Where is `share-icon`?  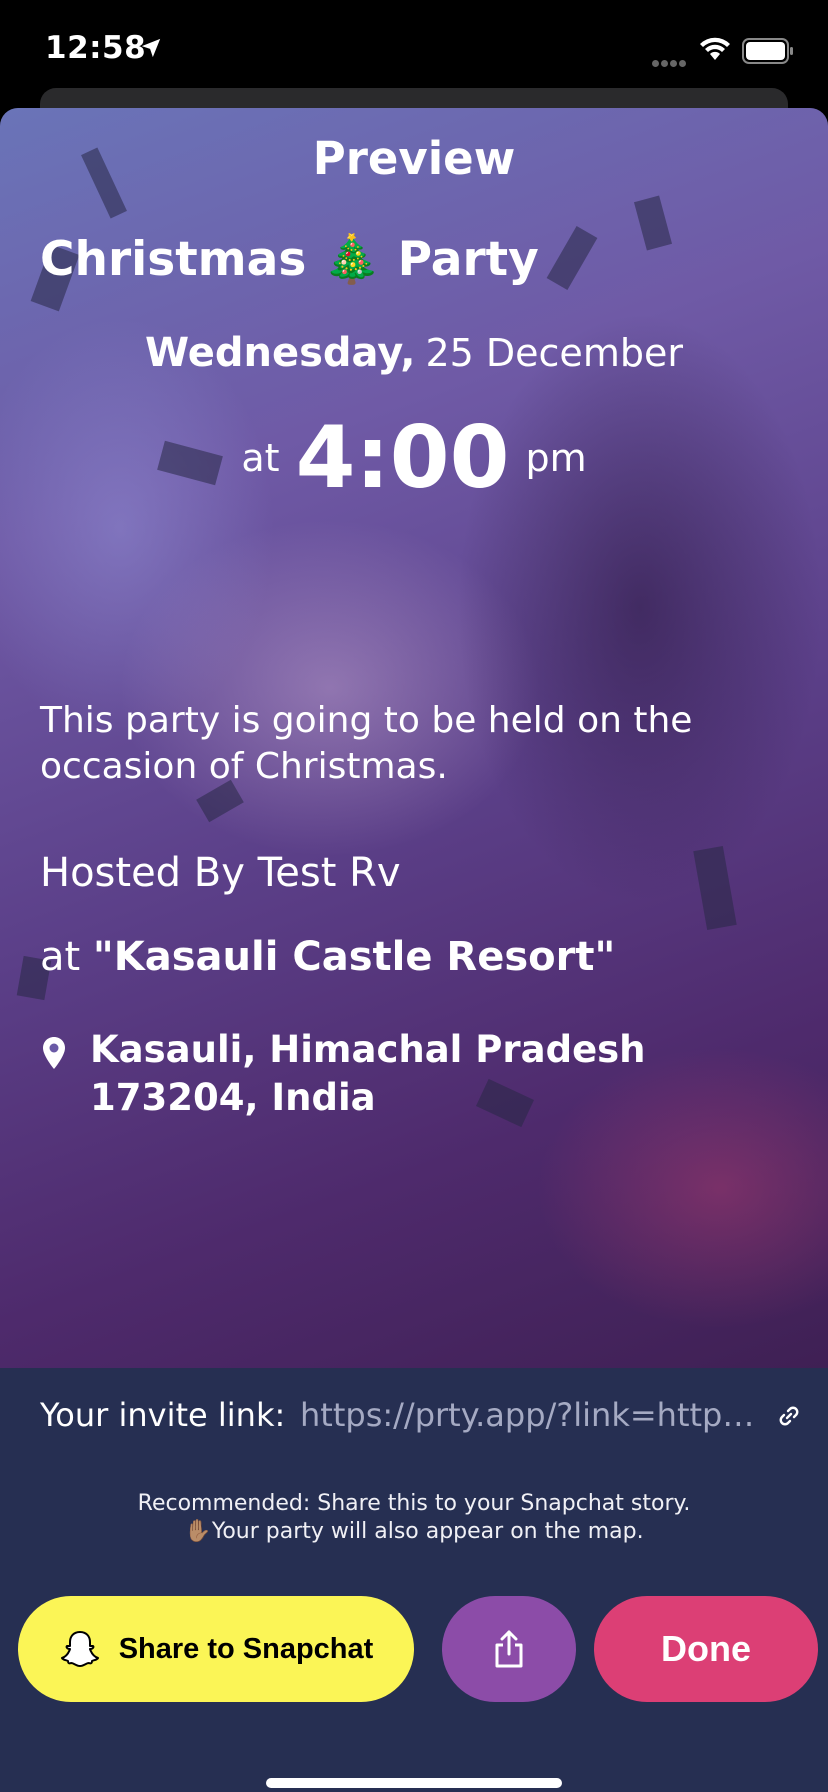 share-icon is located at coordinates (509, 1649).